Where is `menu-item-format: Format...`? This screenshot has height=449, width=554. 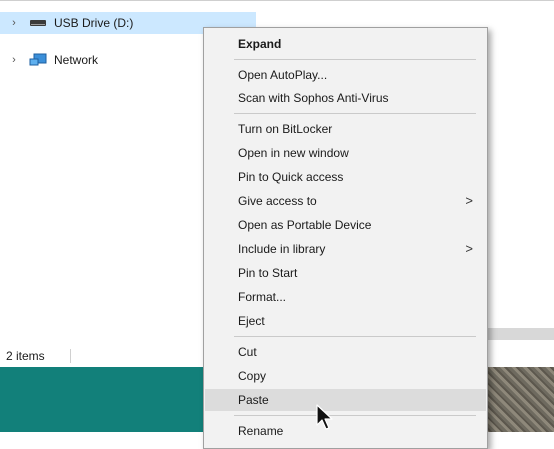 menu-item-format: Format... is located at coordinates (345, 297).